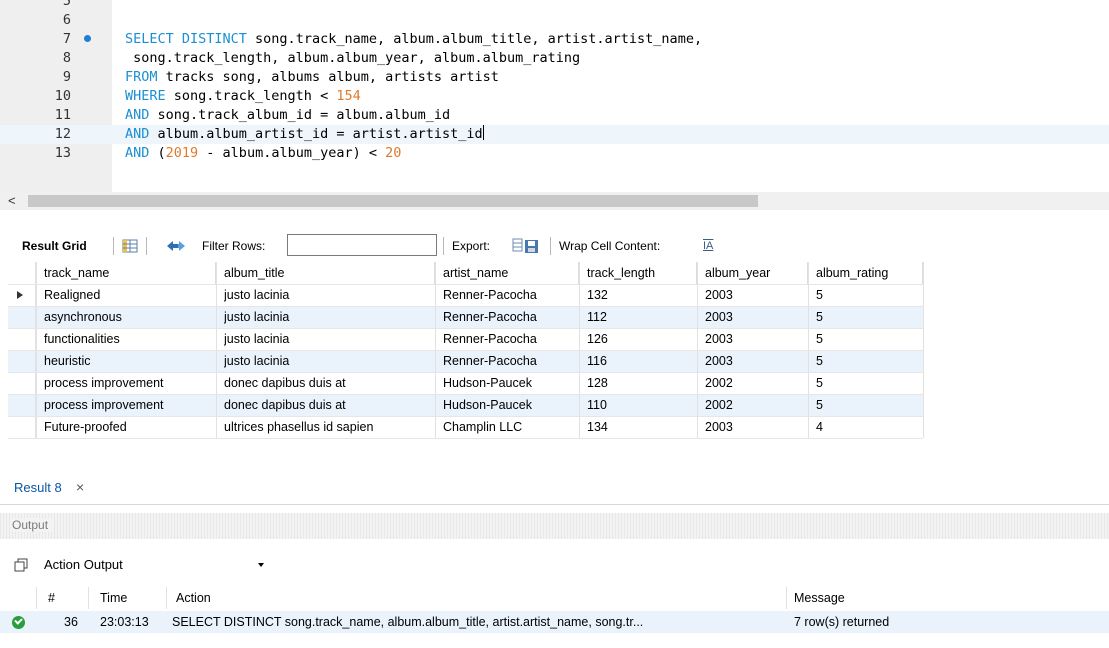 The height and width of the screenshot is (648, 1109). I want to click on grid-cell: Realigned, so click(129, 295).